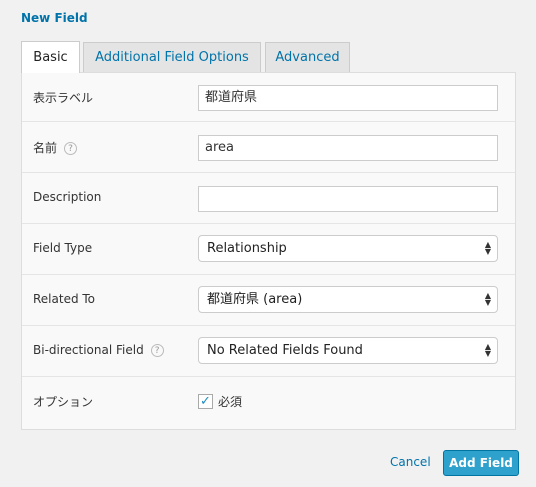  What do you see at coordinates (410, 462) in the screenshot?
I see `cancel-button: Cancel` at bounding box center [410, 462].